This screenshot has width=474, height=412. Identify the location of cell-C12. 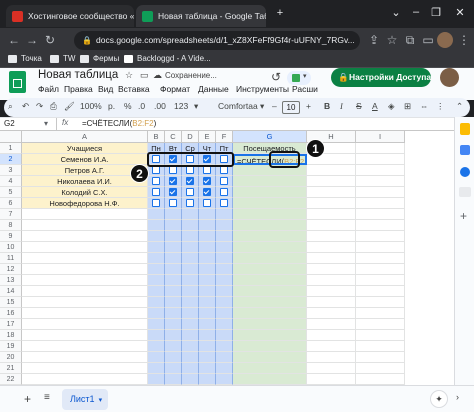
(173, 269).